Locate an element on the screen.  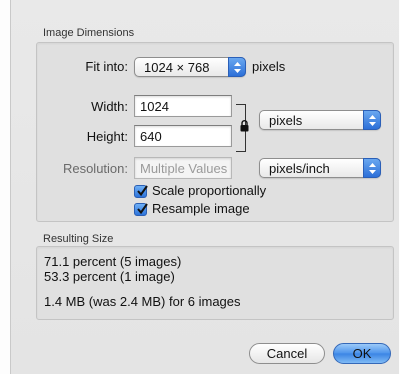
fit-into-unit: pixels is located at coordinates (269, 66).